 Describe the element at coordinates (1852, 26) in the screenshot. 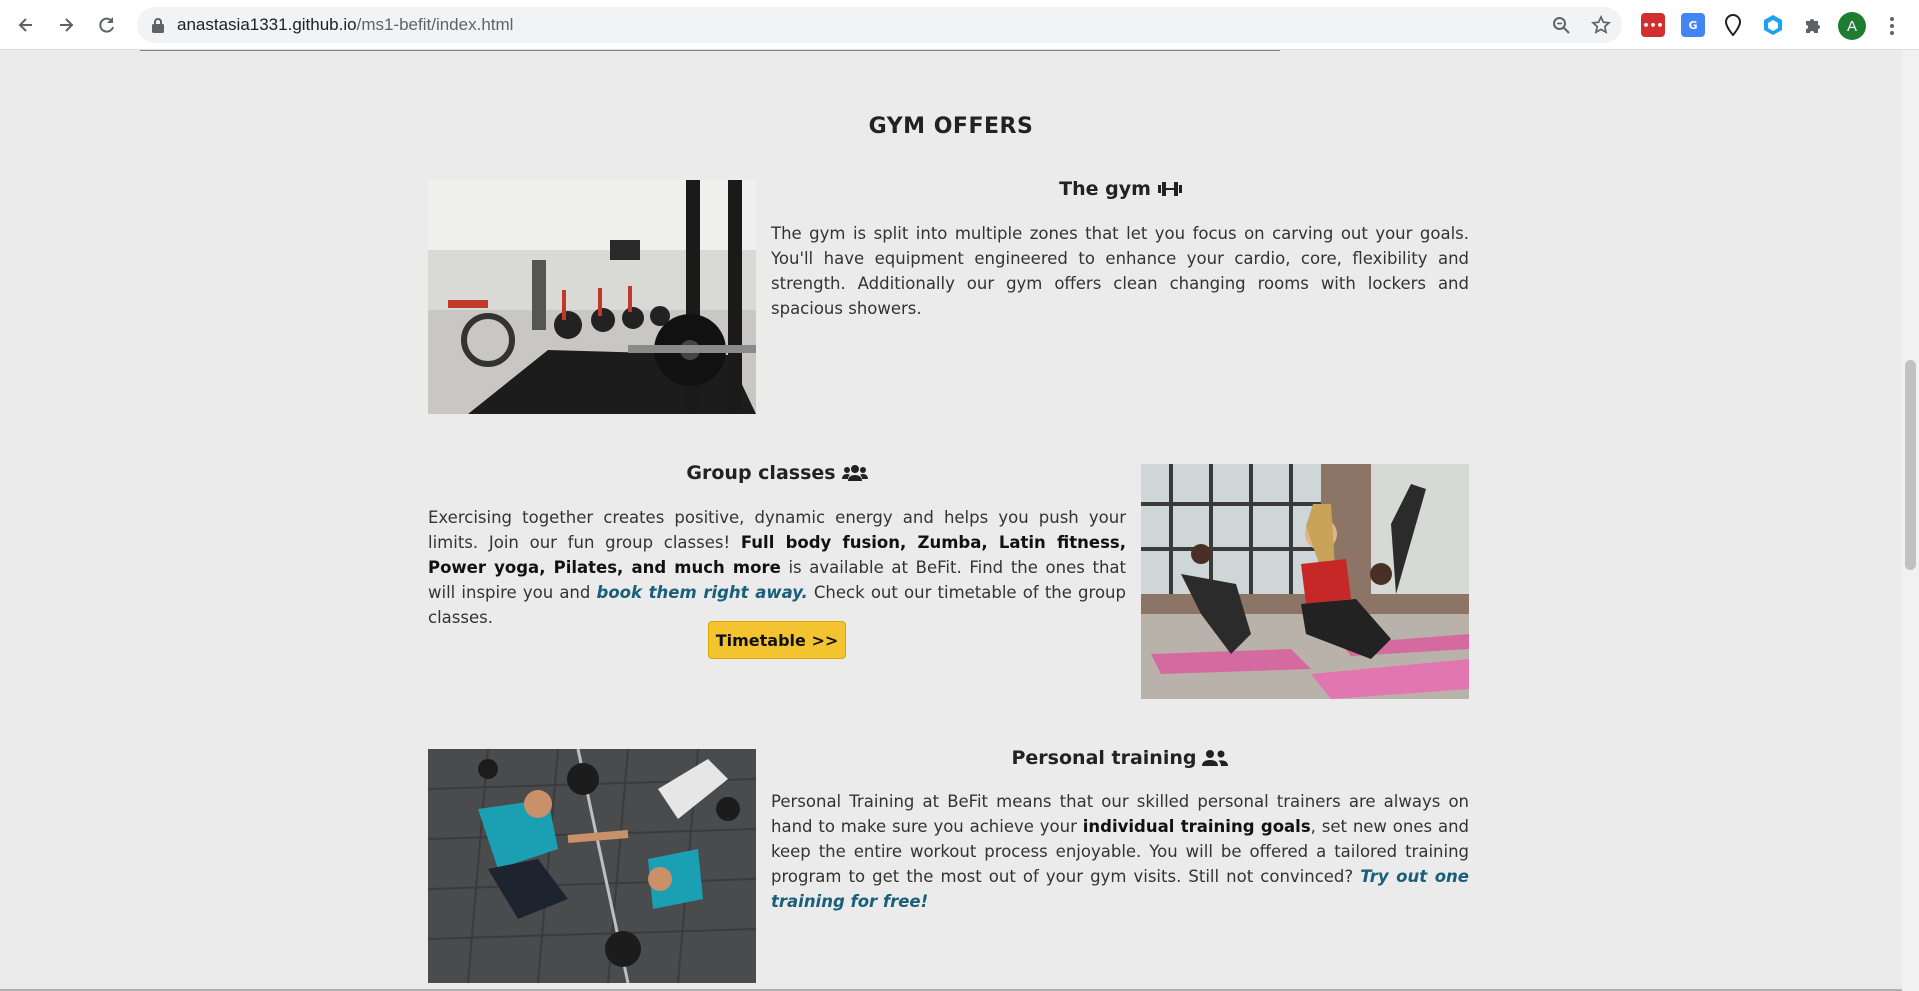

I see `avatar: A` at that location.